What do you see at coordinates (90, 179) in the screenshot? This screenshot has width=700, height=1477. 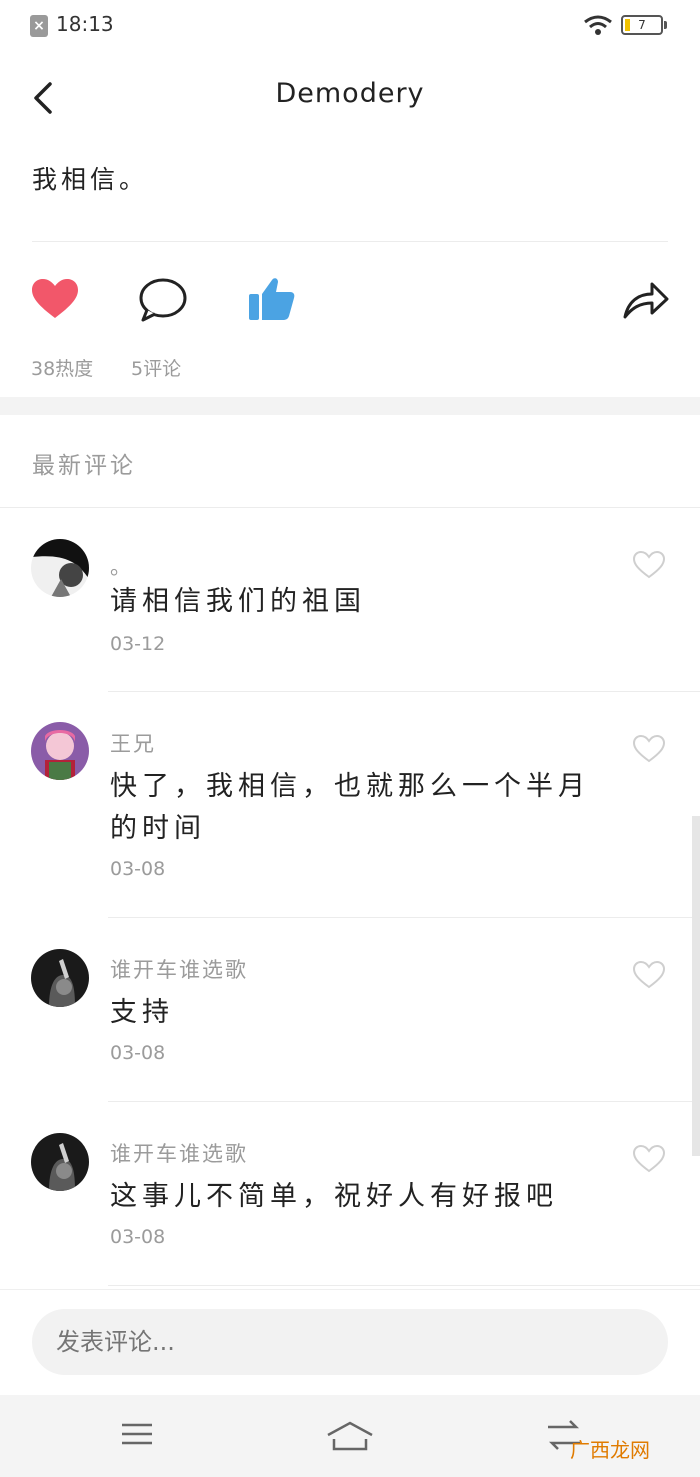 I see `post-text: 我相信。` at bounding box center [90, 179].